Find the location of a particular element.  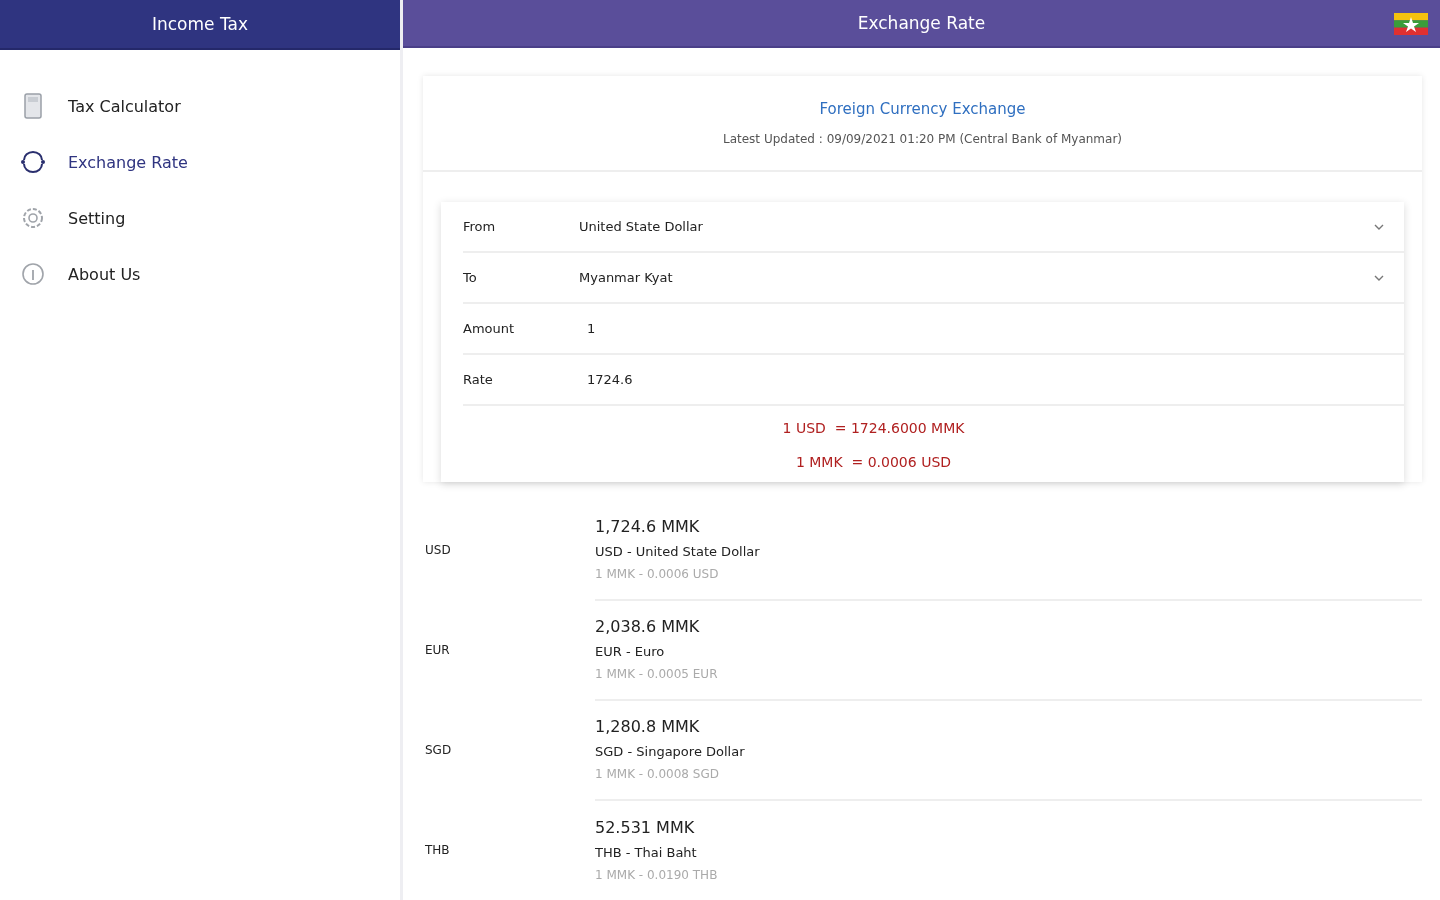

rate-amount: 1,280.8 MMK is located at coordinates (648, 726).